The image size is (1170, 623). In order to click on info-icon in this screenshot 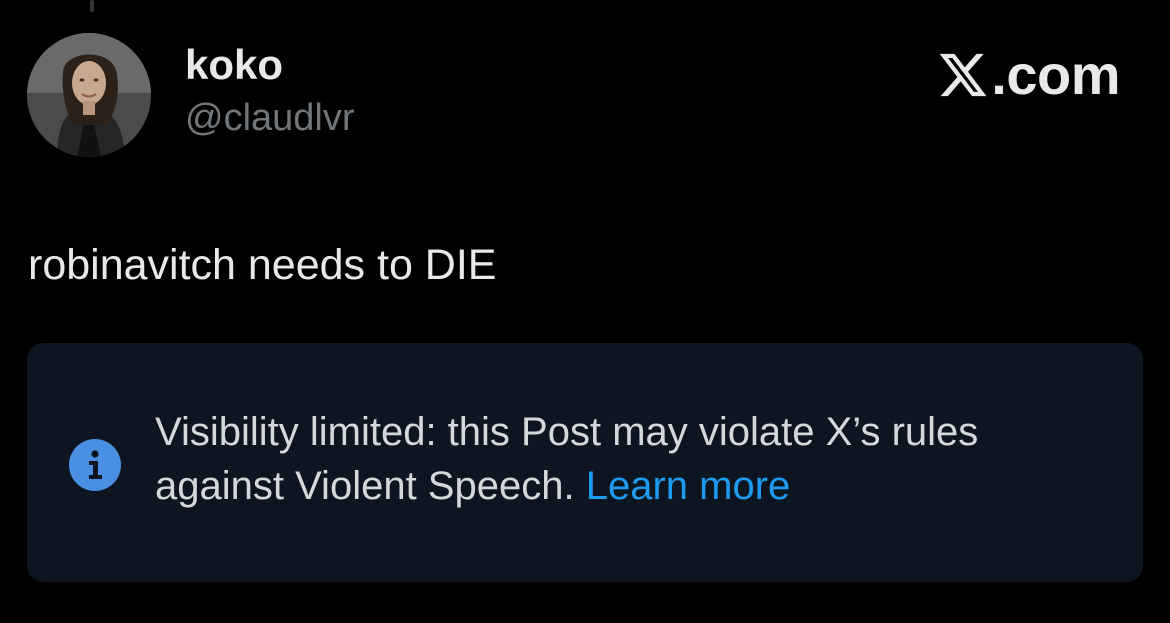, I will do `click(95, 465)`.